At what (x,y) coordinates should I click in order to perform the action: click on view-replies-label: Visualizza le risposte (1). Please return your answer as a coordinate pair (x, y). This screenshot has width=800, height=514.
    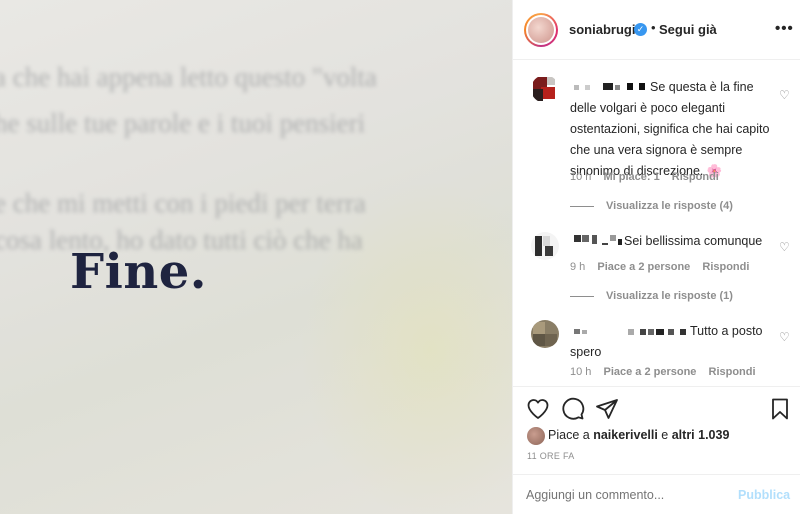
    Looking at the image, I should click on (669, 296).